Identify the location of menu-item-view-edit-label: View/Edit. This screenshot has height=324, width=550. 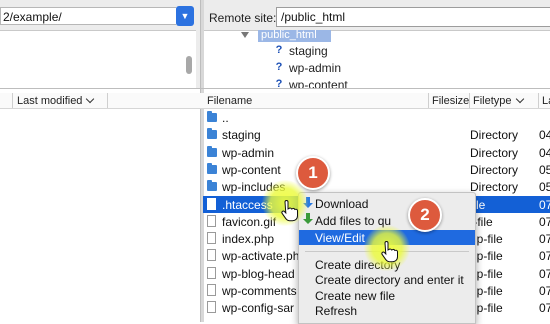
(340, 238).